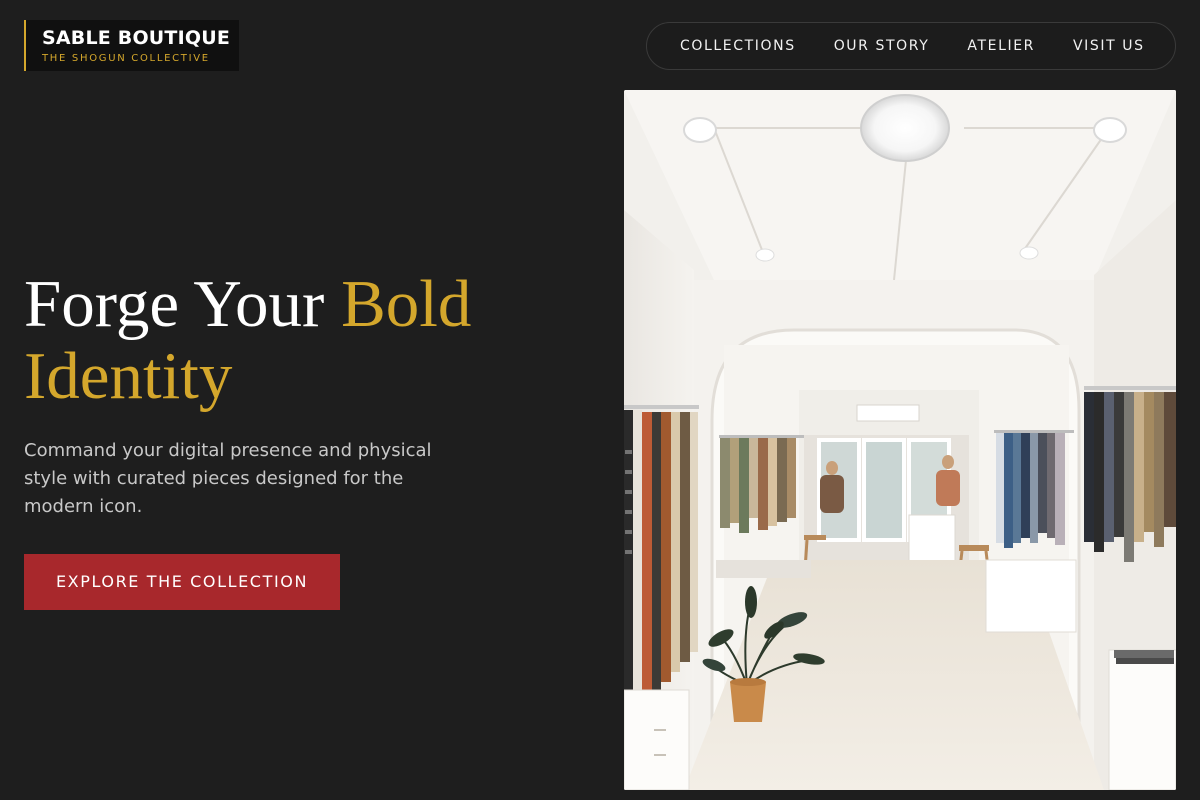  Describe the element at coordinates (136, 38) in the screenshot. I see `brand-name: SABLE BOUTIQUE` at that location.